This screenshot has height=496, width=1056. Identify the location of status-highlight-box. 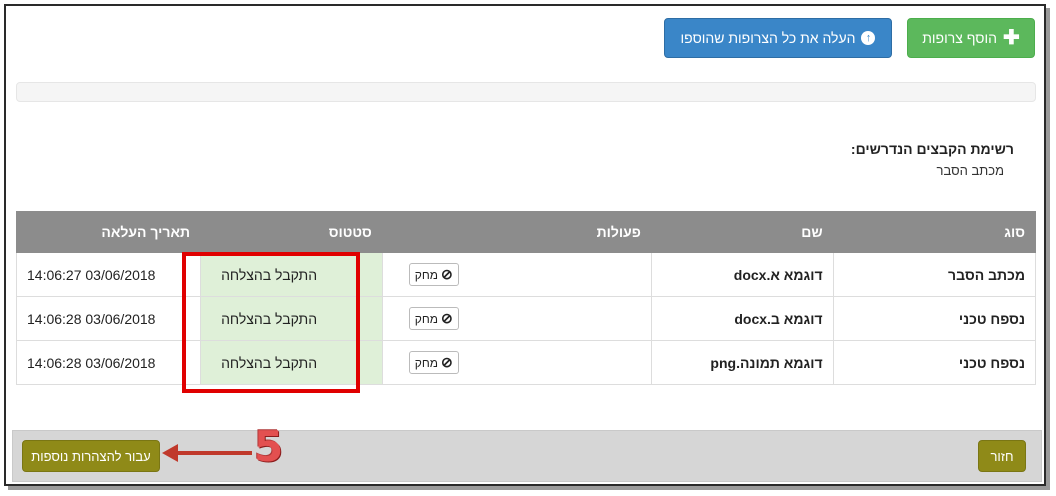
(271, 322).